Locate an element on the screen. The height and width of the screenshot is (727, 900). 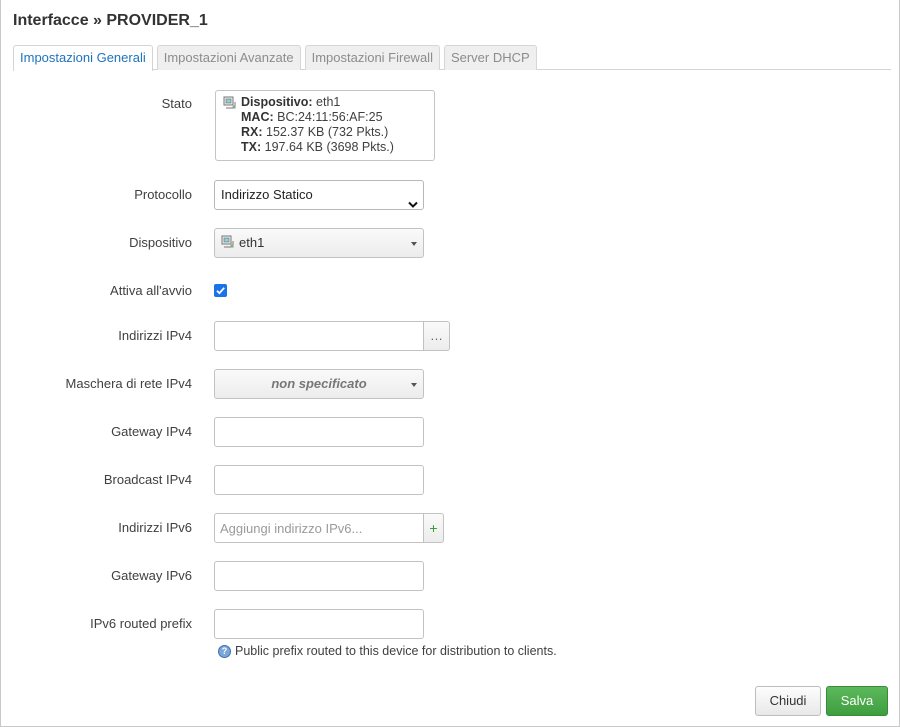
ipv4-netmask-value: non specificato is located at coordinates (319, 383).